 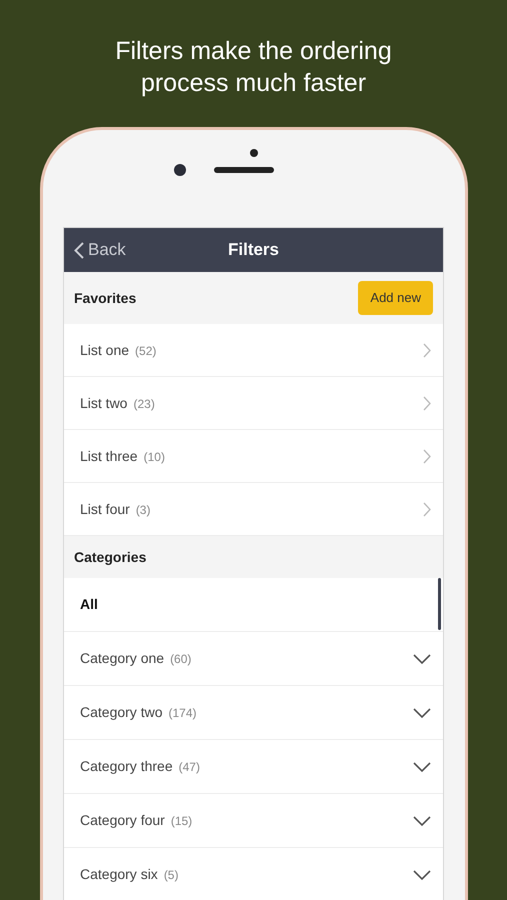 I want to click on add-new-button: Add new, so click(x=395, y=298).